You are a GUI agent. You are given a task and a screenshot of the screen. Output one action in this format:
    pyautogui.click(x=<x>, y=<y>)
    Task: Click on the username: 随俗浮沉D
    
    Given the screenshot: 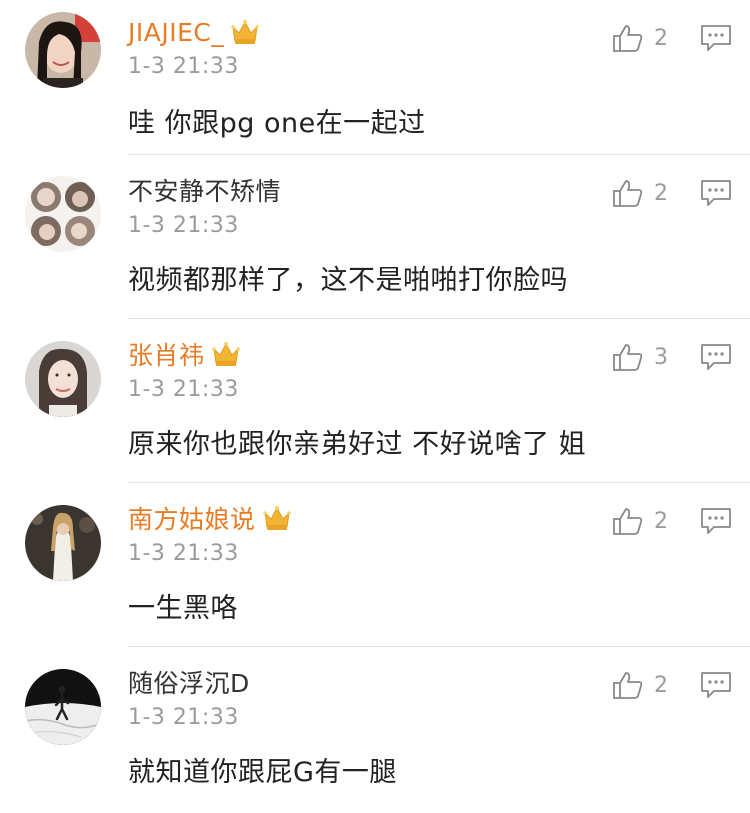 What is the action you would take?
    pyautogui.click(x=189, y=682)
    